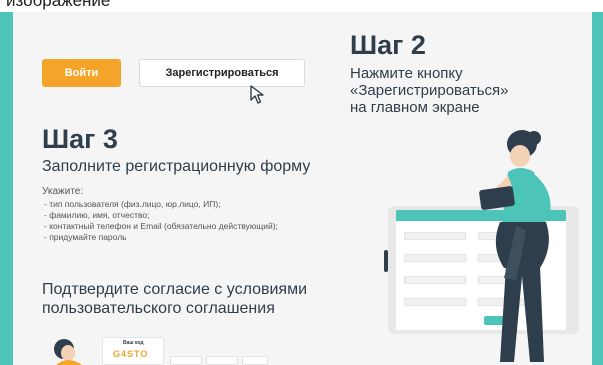 The width and height of the screenshot is (603, 365). Describe the element at coordinates (222, 73) in the screenshot. I see `register-button: Зарегистрироваться` at that location.